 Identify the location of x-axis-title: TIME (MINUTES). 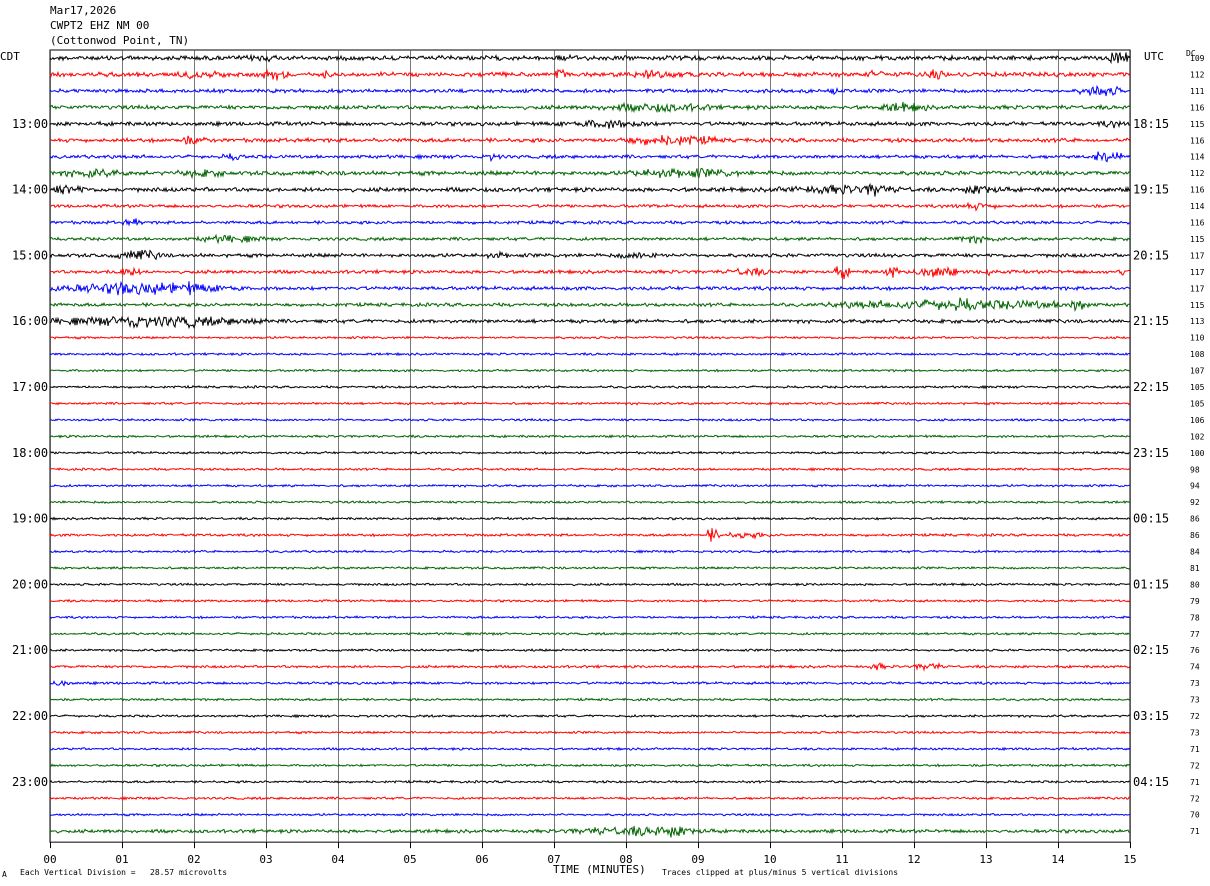
(599, 869).